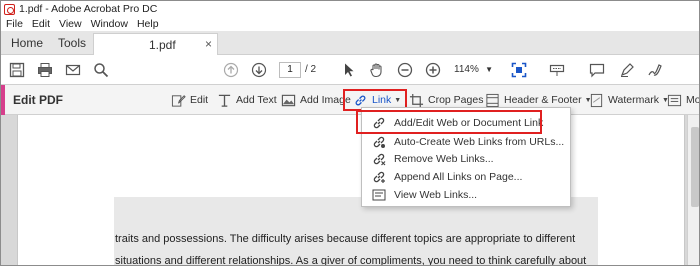 Image resolution: width=700 pixels, height=266 pixels. What do you see at coordinates (41, 24) in the screenshot?
I see `menu-edit: Edit` at bounding box center [41, 24].